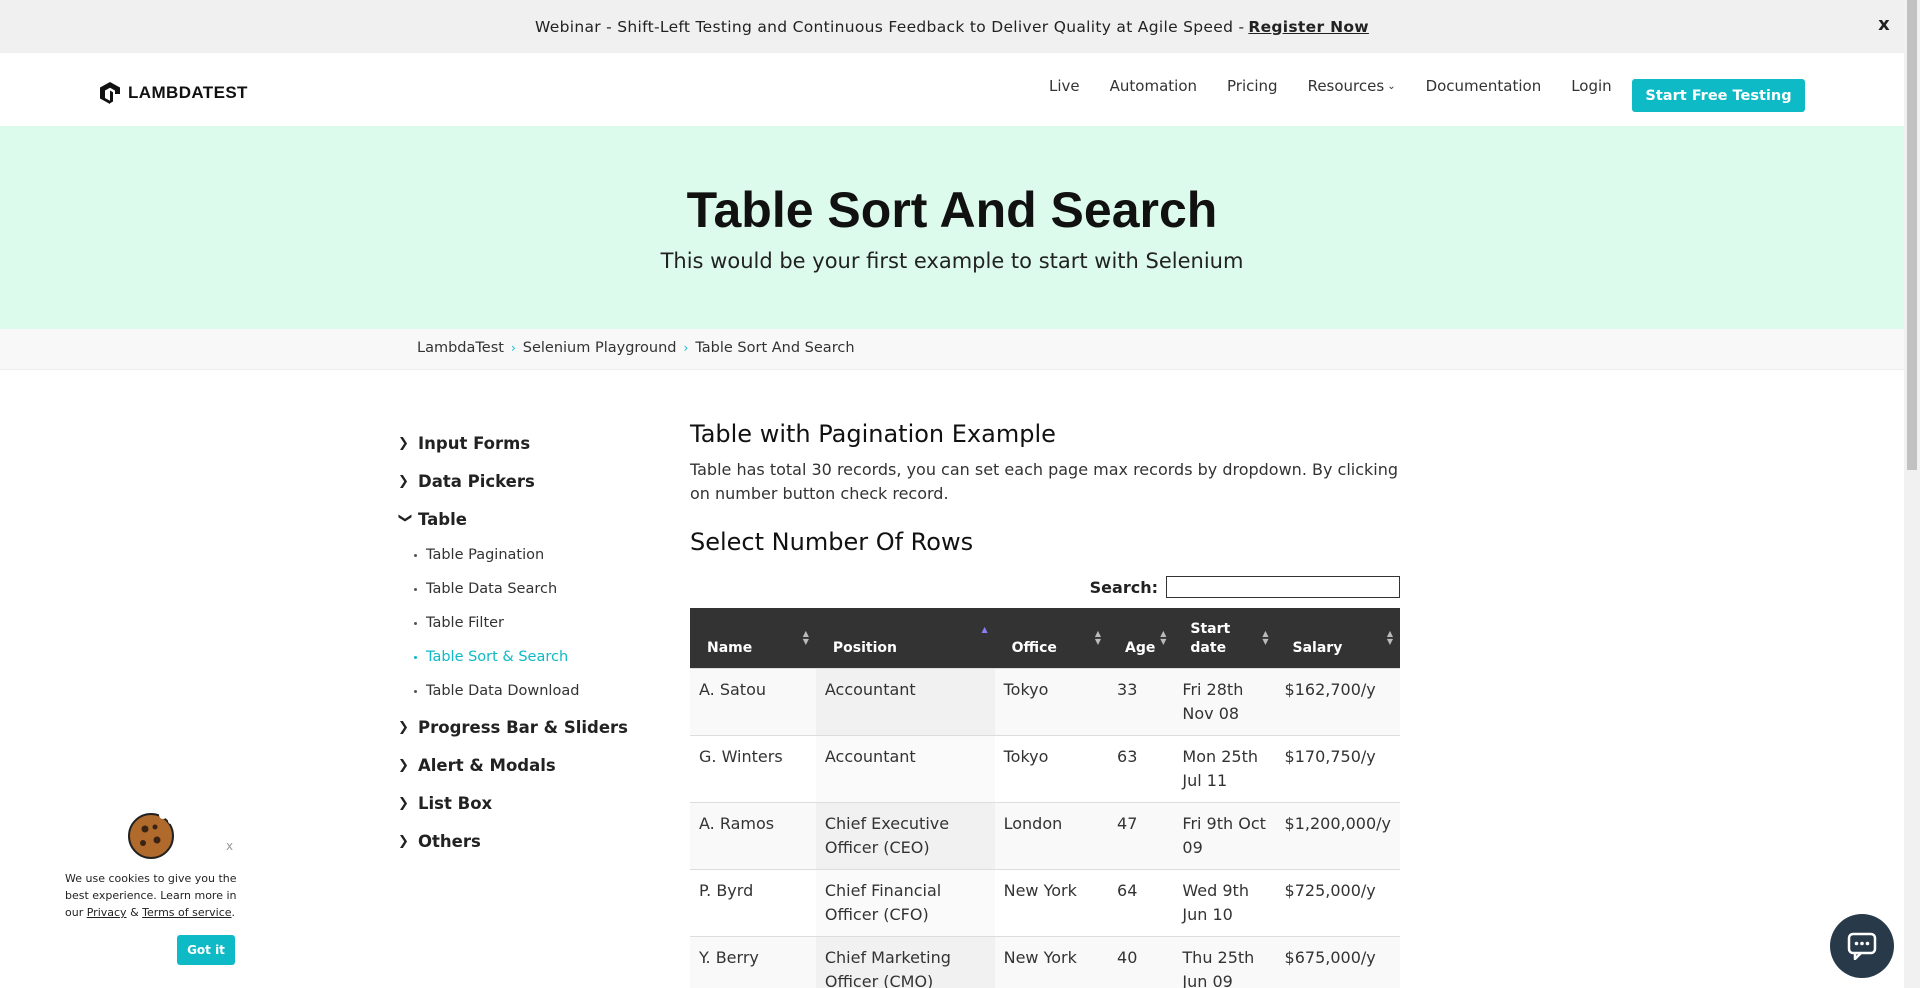  Describe the element at coordinates (1141, 638) in the screenshot. I see `column-header-age: Age ▲ ▼` at that location.